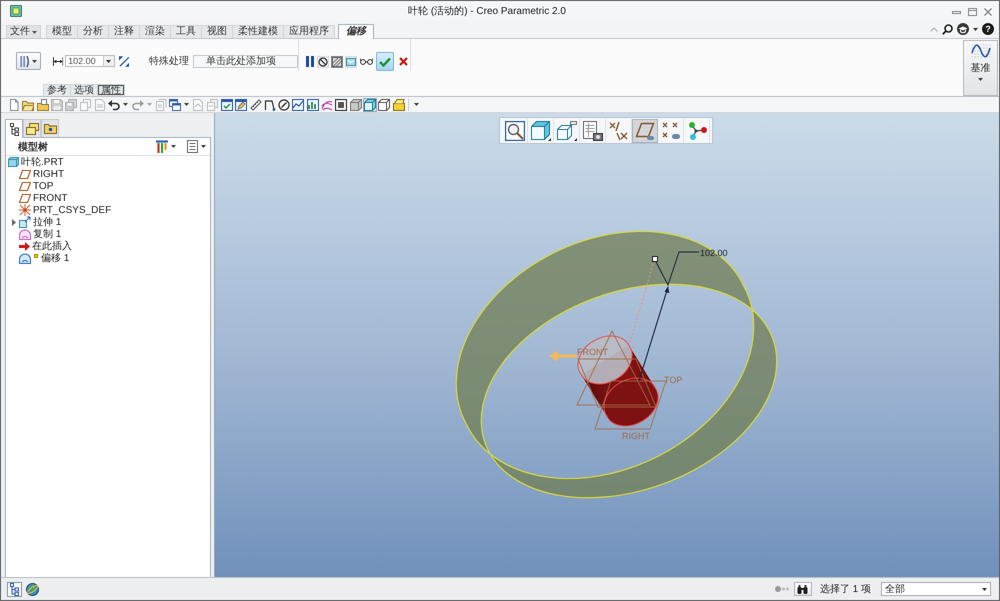 Image resolution: width=1000 pixels, height=601 pixels. What do you see at coordinates (487, 11) in the screenshot?
I see `window-title: 叶轮 (活动的) - Creo Parametric 2.0` at bounding box center [487, 11].